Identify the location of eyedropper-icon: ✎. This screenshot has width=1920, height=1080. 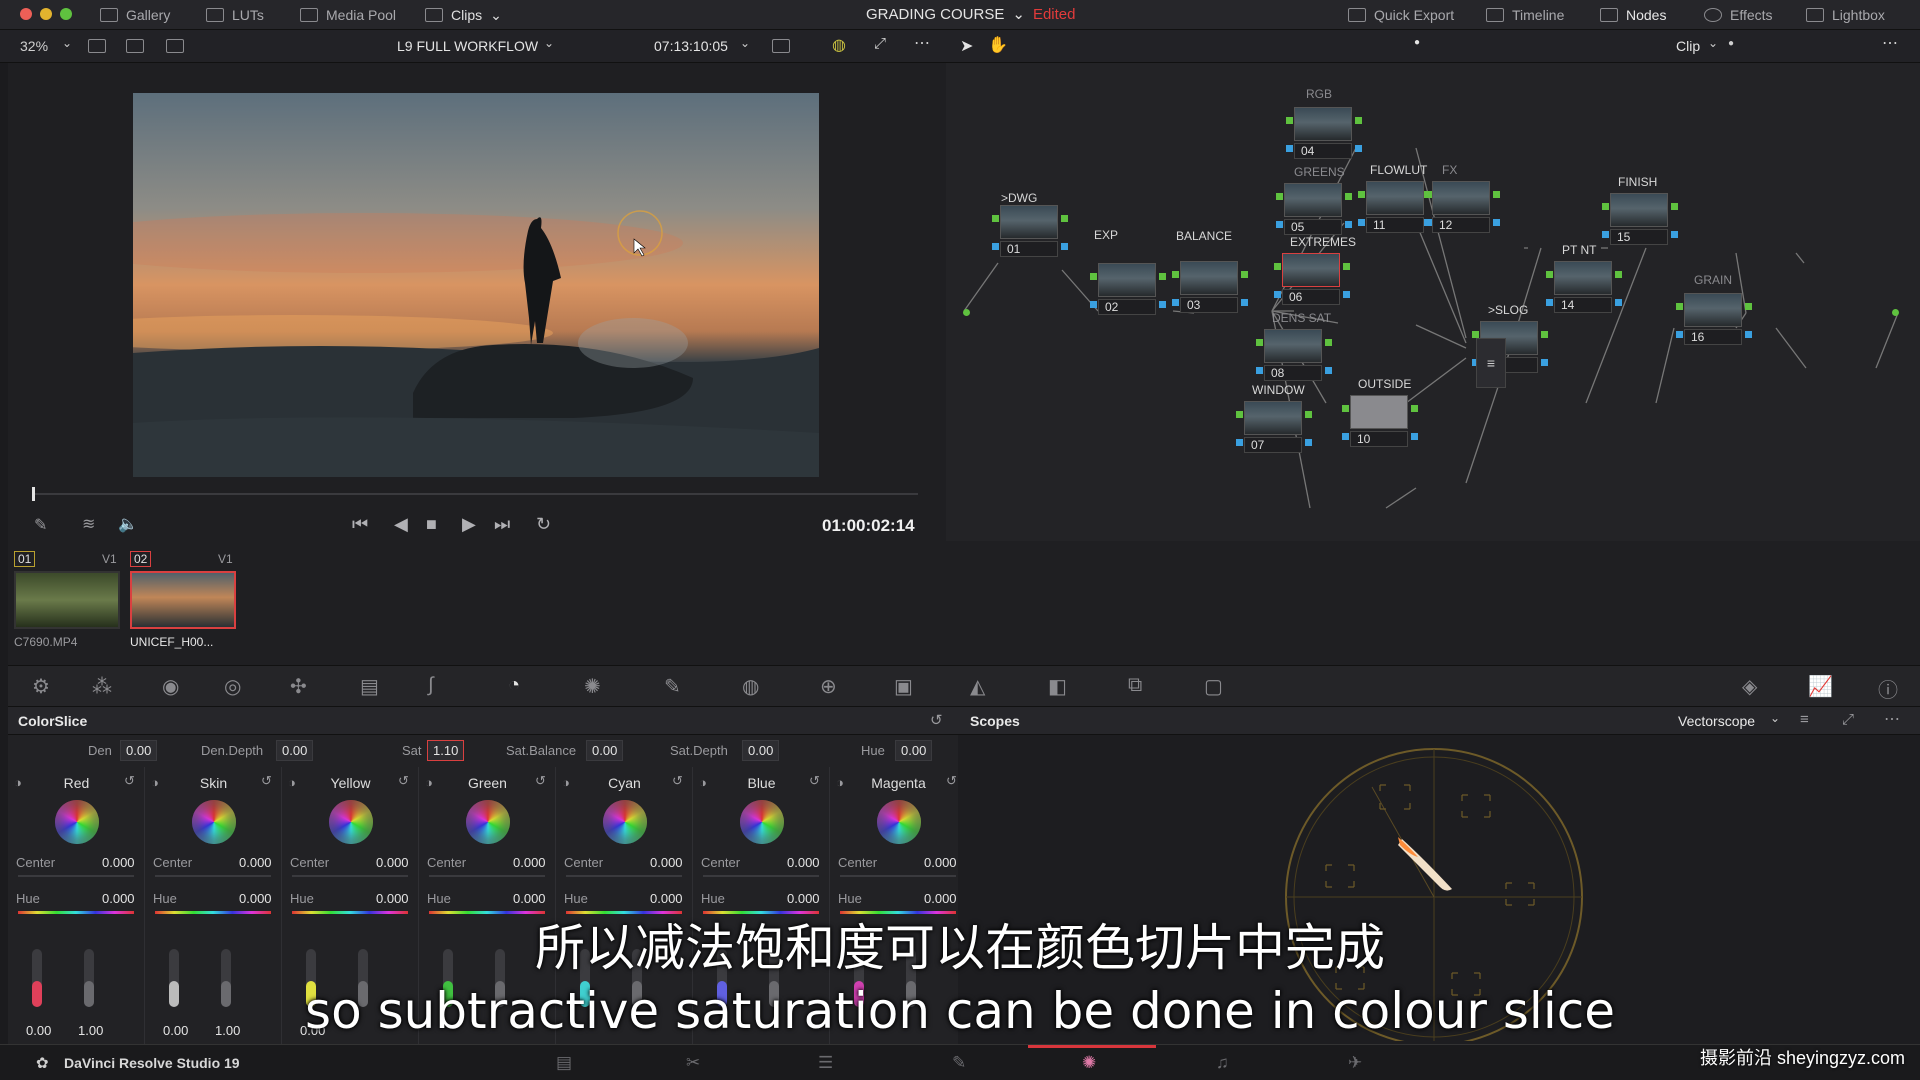
(40, 525).